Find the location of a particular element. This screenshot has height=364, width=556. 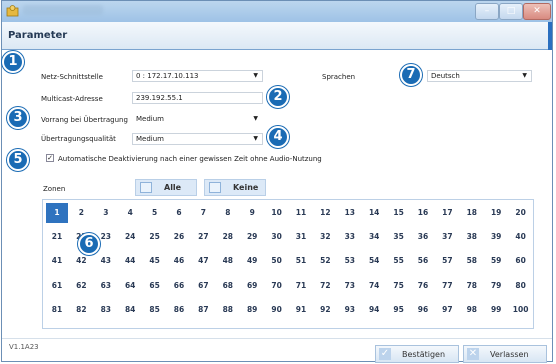

zone-12: 12 is located at coordinates (325, 213).